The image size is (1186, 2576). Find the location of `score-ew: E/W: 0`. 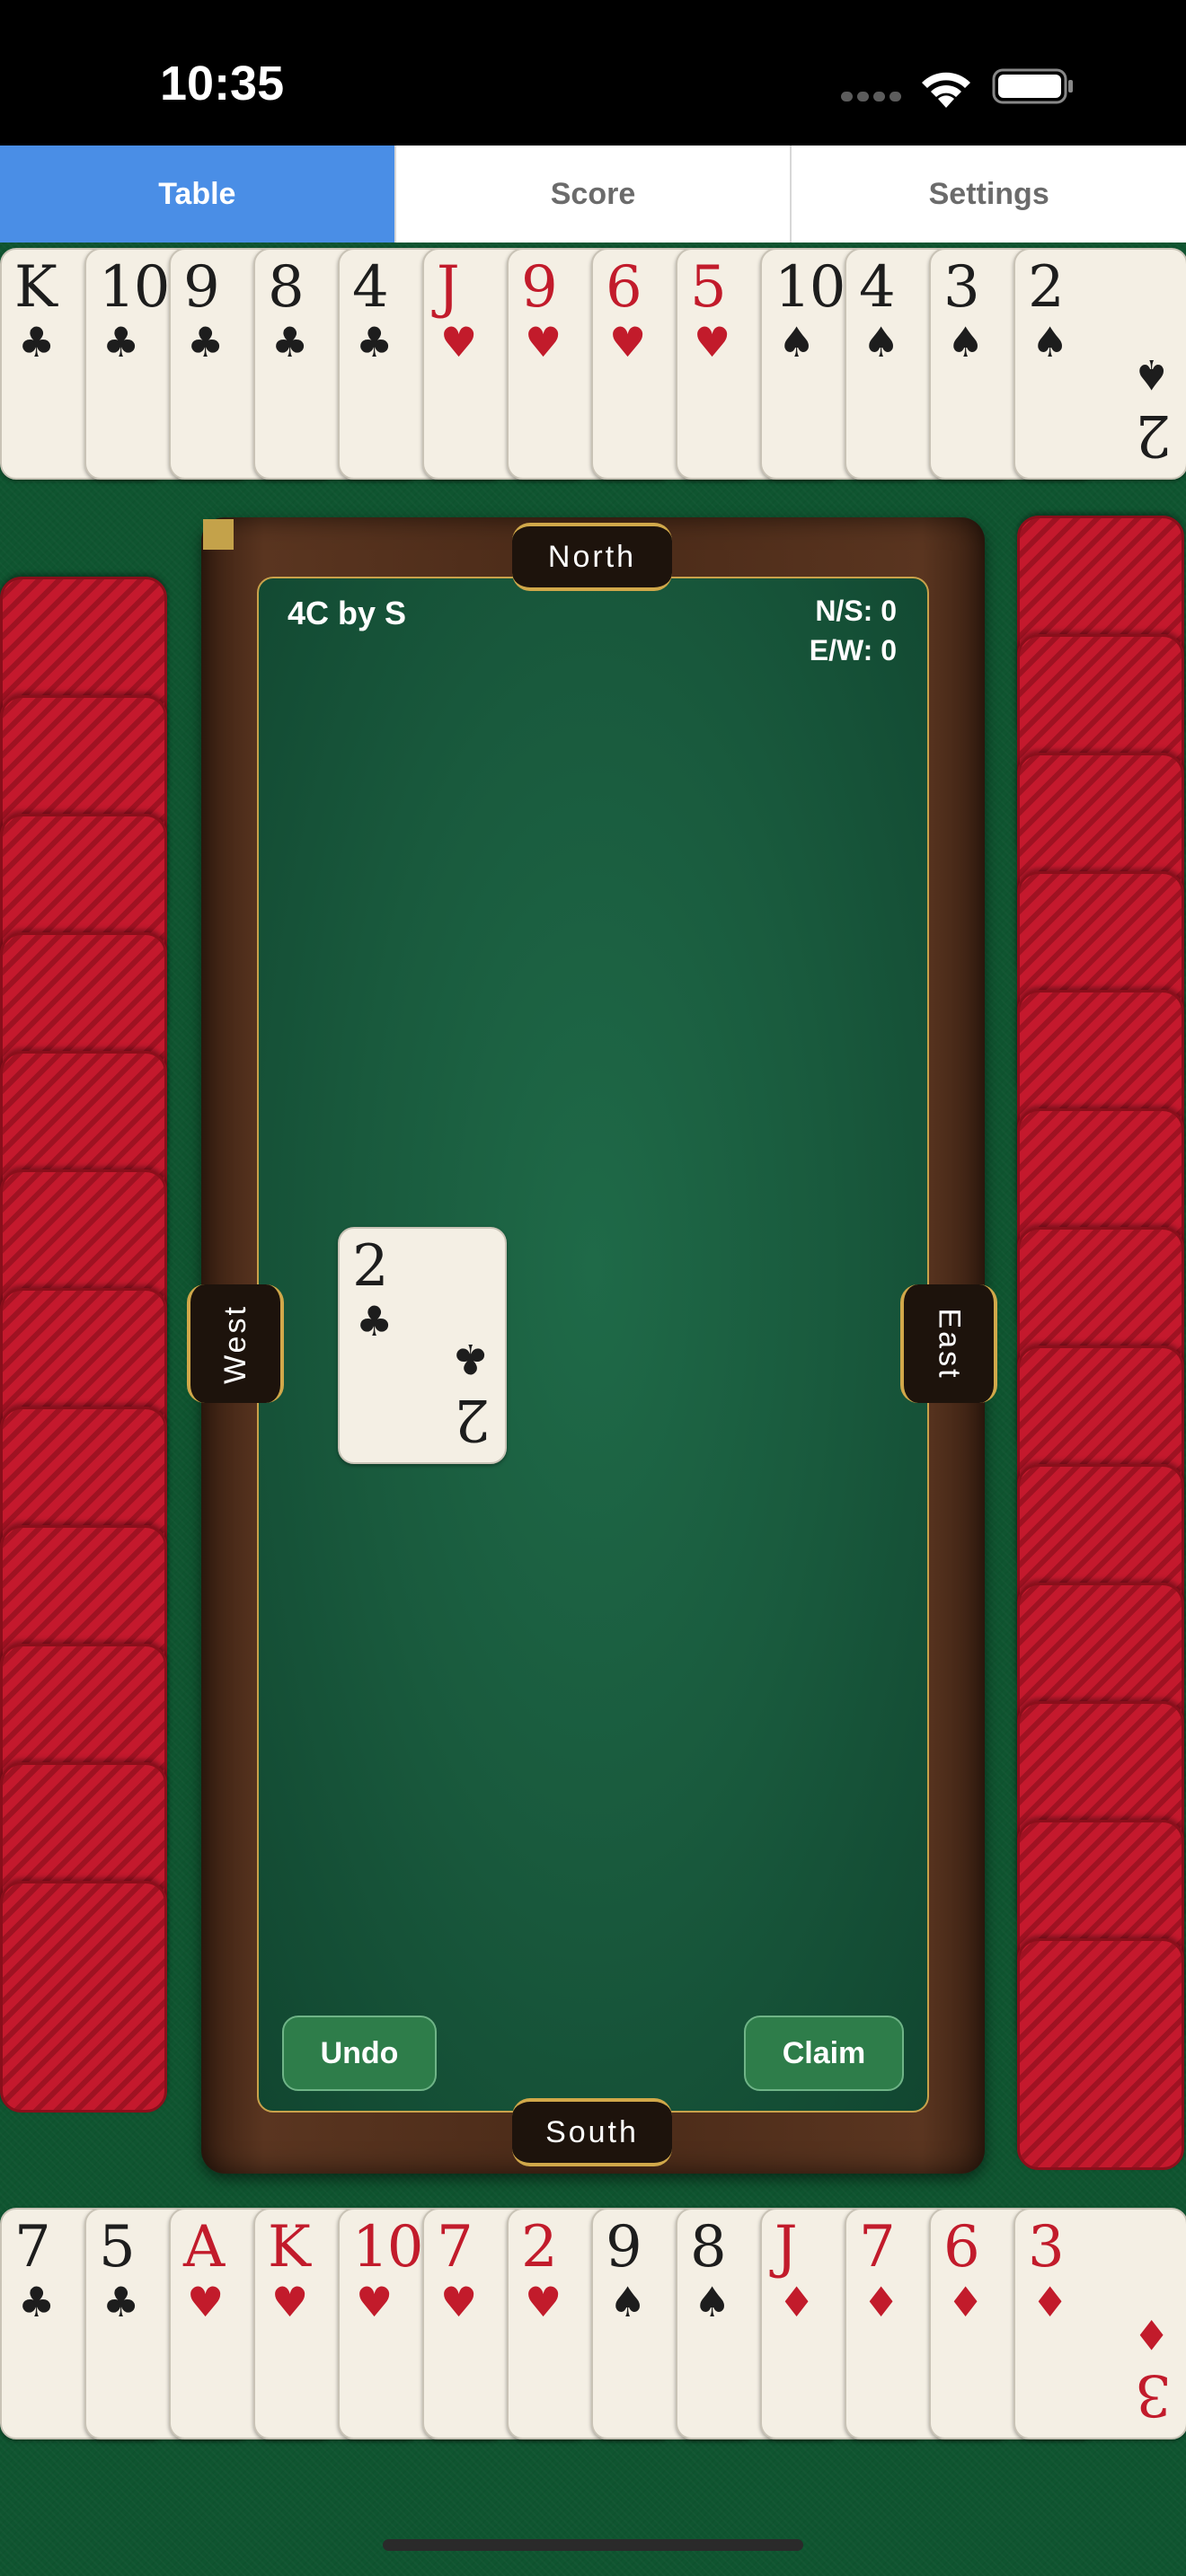

score-ew: E/W: 0 is located at coordinates (853, 650).